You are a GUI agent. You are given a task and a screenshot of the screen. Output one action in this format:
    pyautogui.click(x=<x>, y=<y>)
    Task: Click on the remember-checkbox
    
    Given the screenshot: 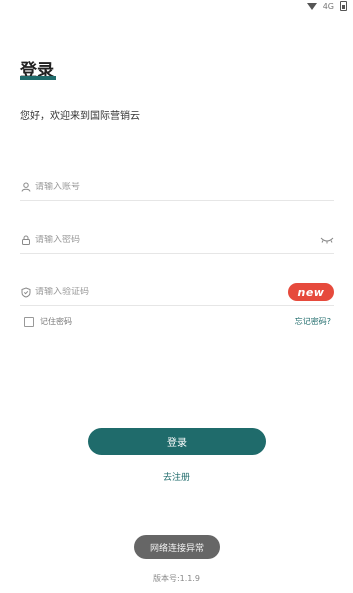 What is the action you would take?
    pyautogui.click(x=29, y=321)
    